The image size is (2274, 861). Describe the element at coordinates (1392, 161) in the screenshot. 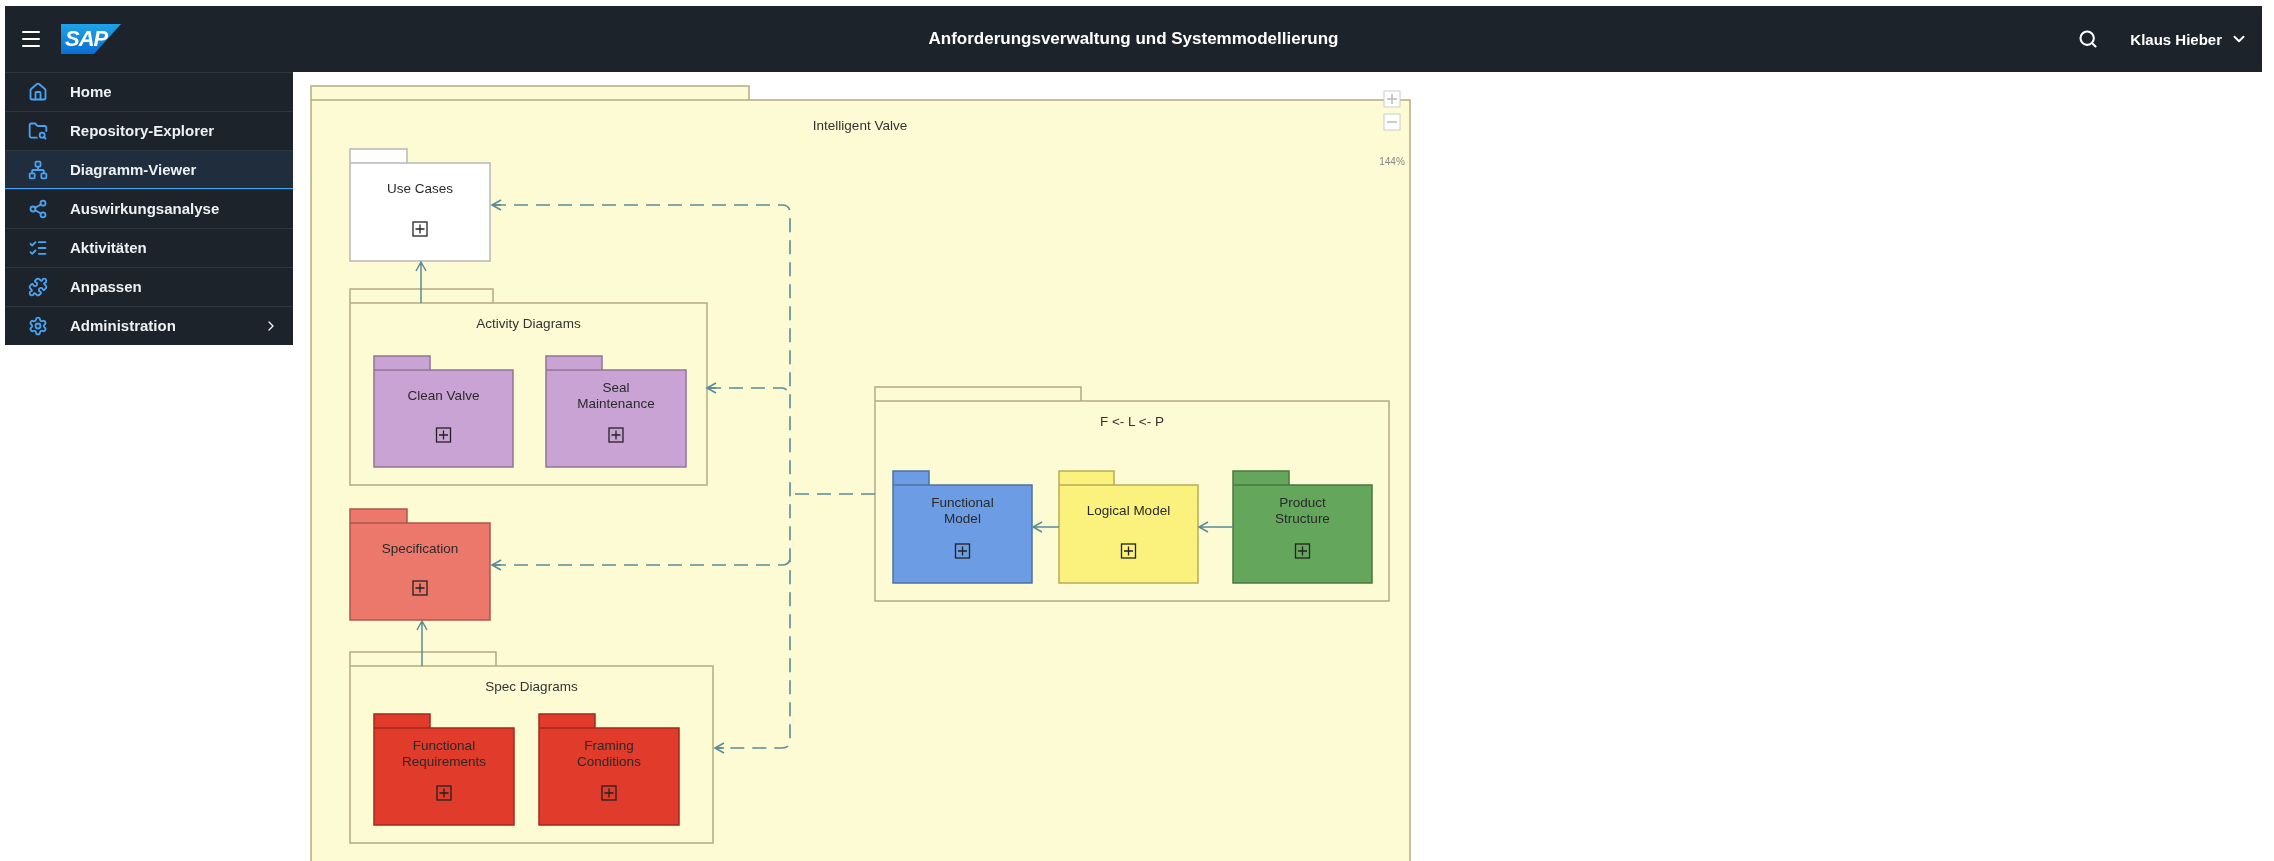

I see `zoom-level: 144%` at that location.